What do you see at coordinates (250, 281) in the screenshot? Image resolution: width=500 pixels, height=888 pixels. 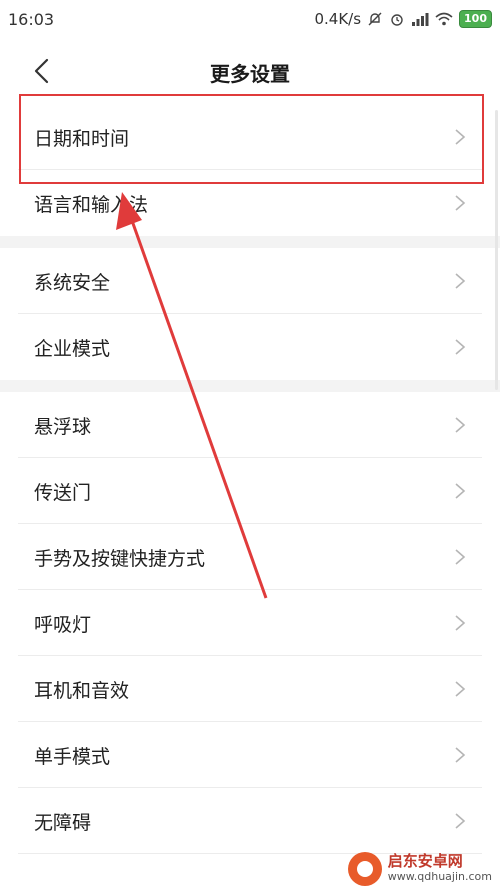 I see `setting-system-security: 系统安全` at bounding box center [250, 281].